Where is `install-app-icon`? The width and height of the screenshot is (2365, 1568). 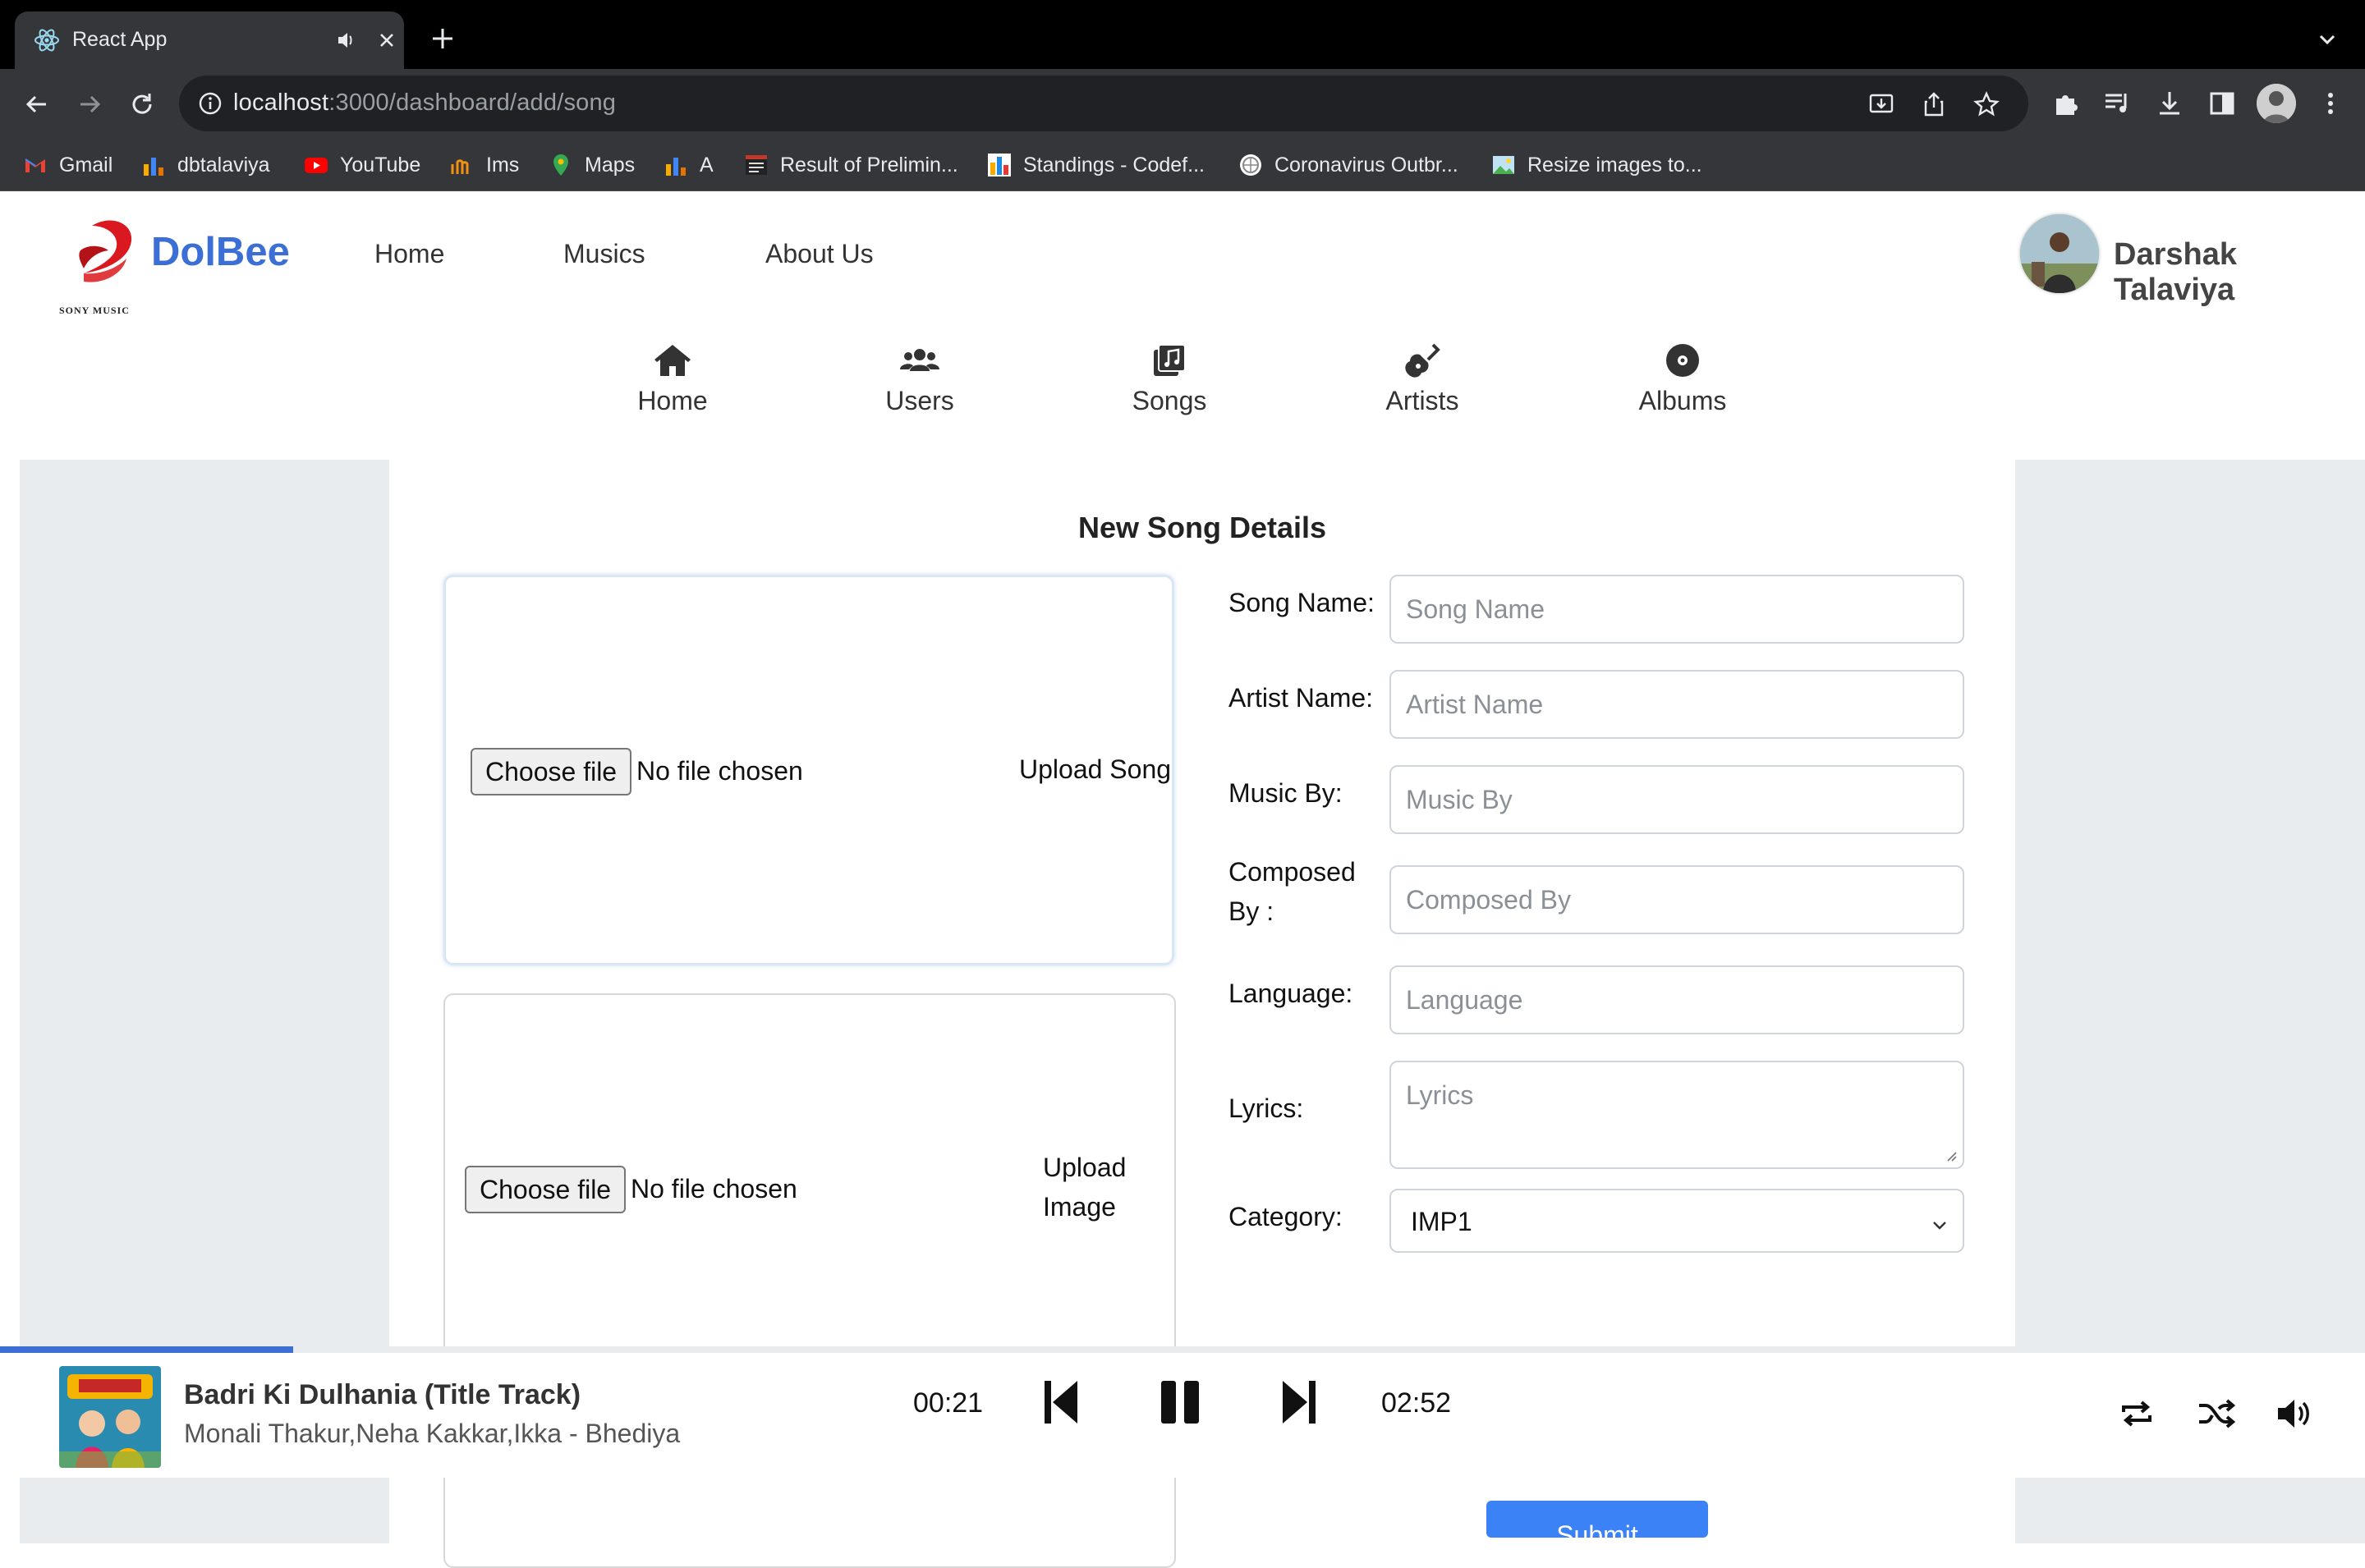 install-app-icon is located at coordinates (1881, 104).